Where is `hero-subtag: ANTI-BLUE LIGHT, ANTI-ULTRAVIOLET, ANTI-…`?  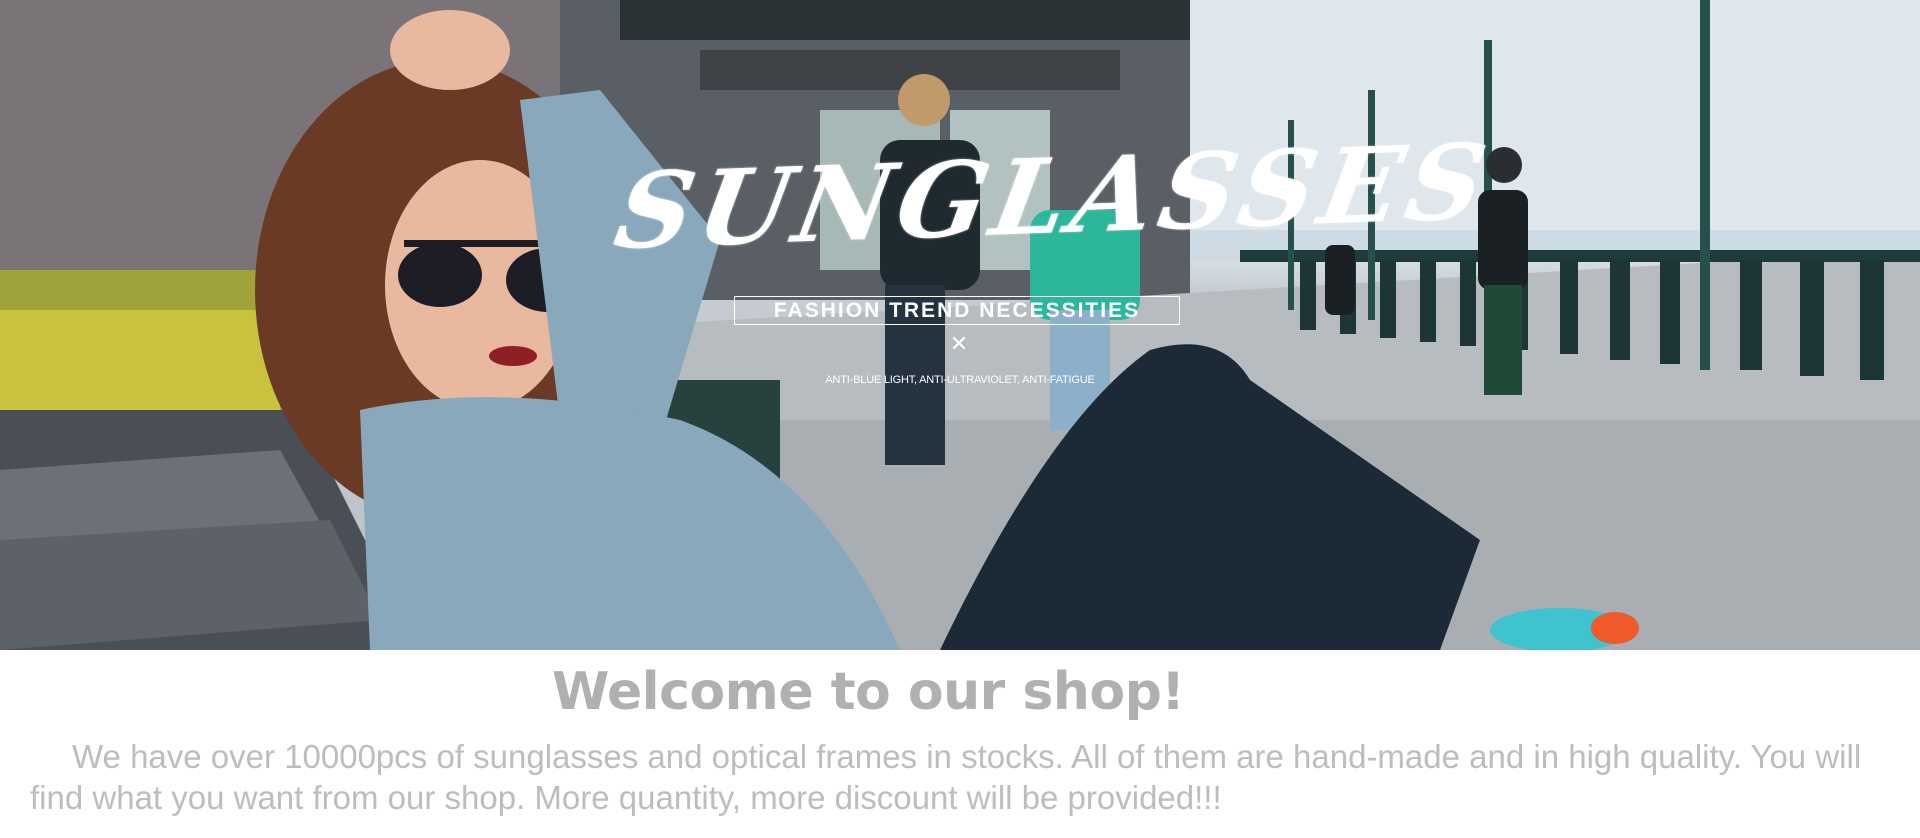 hero-subtag: ANTI-BLUE LIGHT, ANTI-ULTRAVIOLET, ANTI-… is located at coordinates (960, 380).